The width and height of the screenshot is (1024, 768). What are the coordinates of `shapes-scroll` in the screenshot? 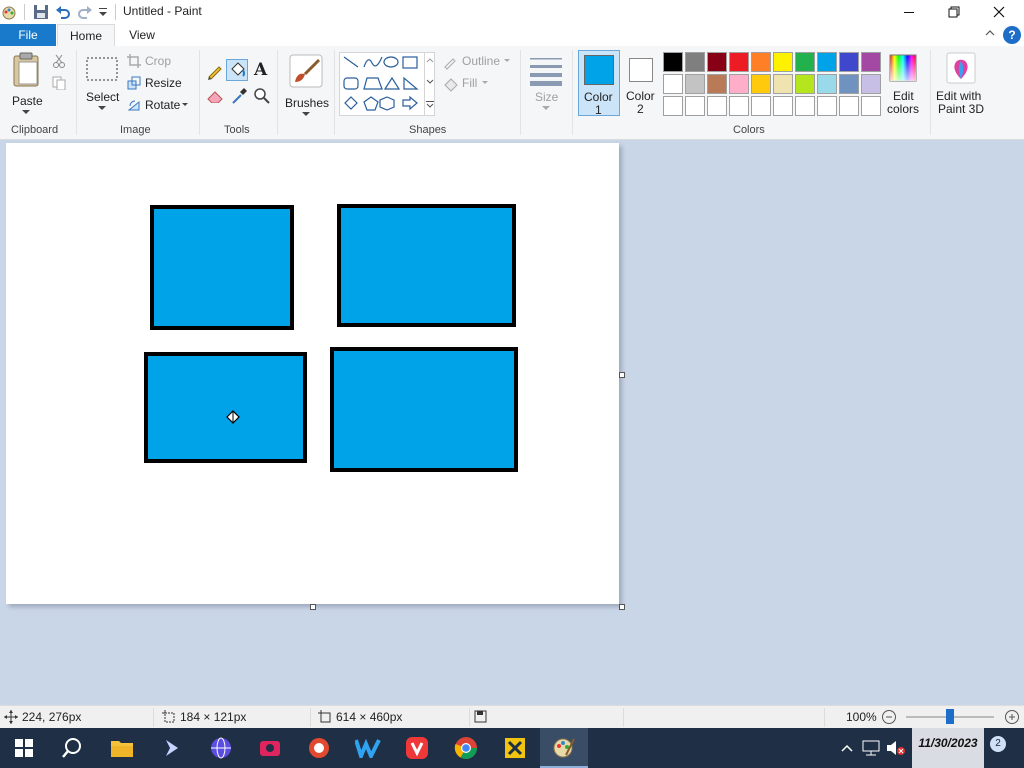 It's located at (429, 84).